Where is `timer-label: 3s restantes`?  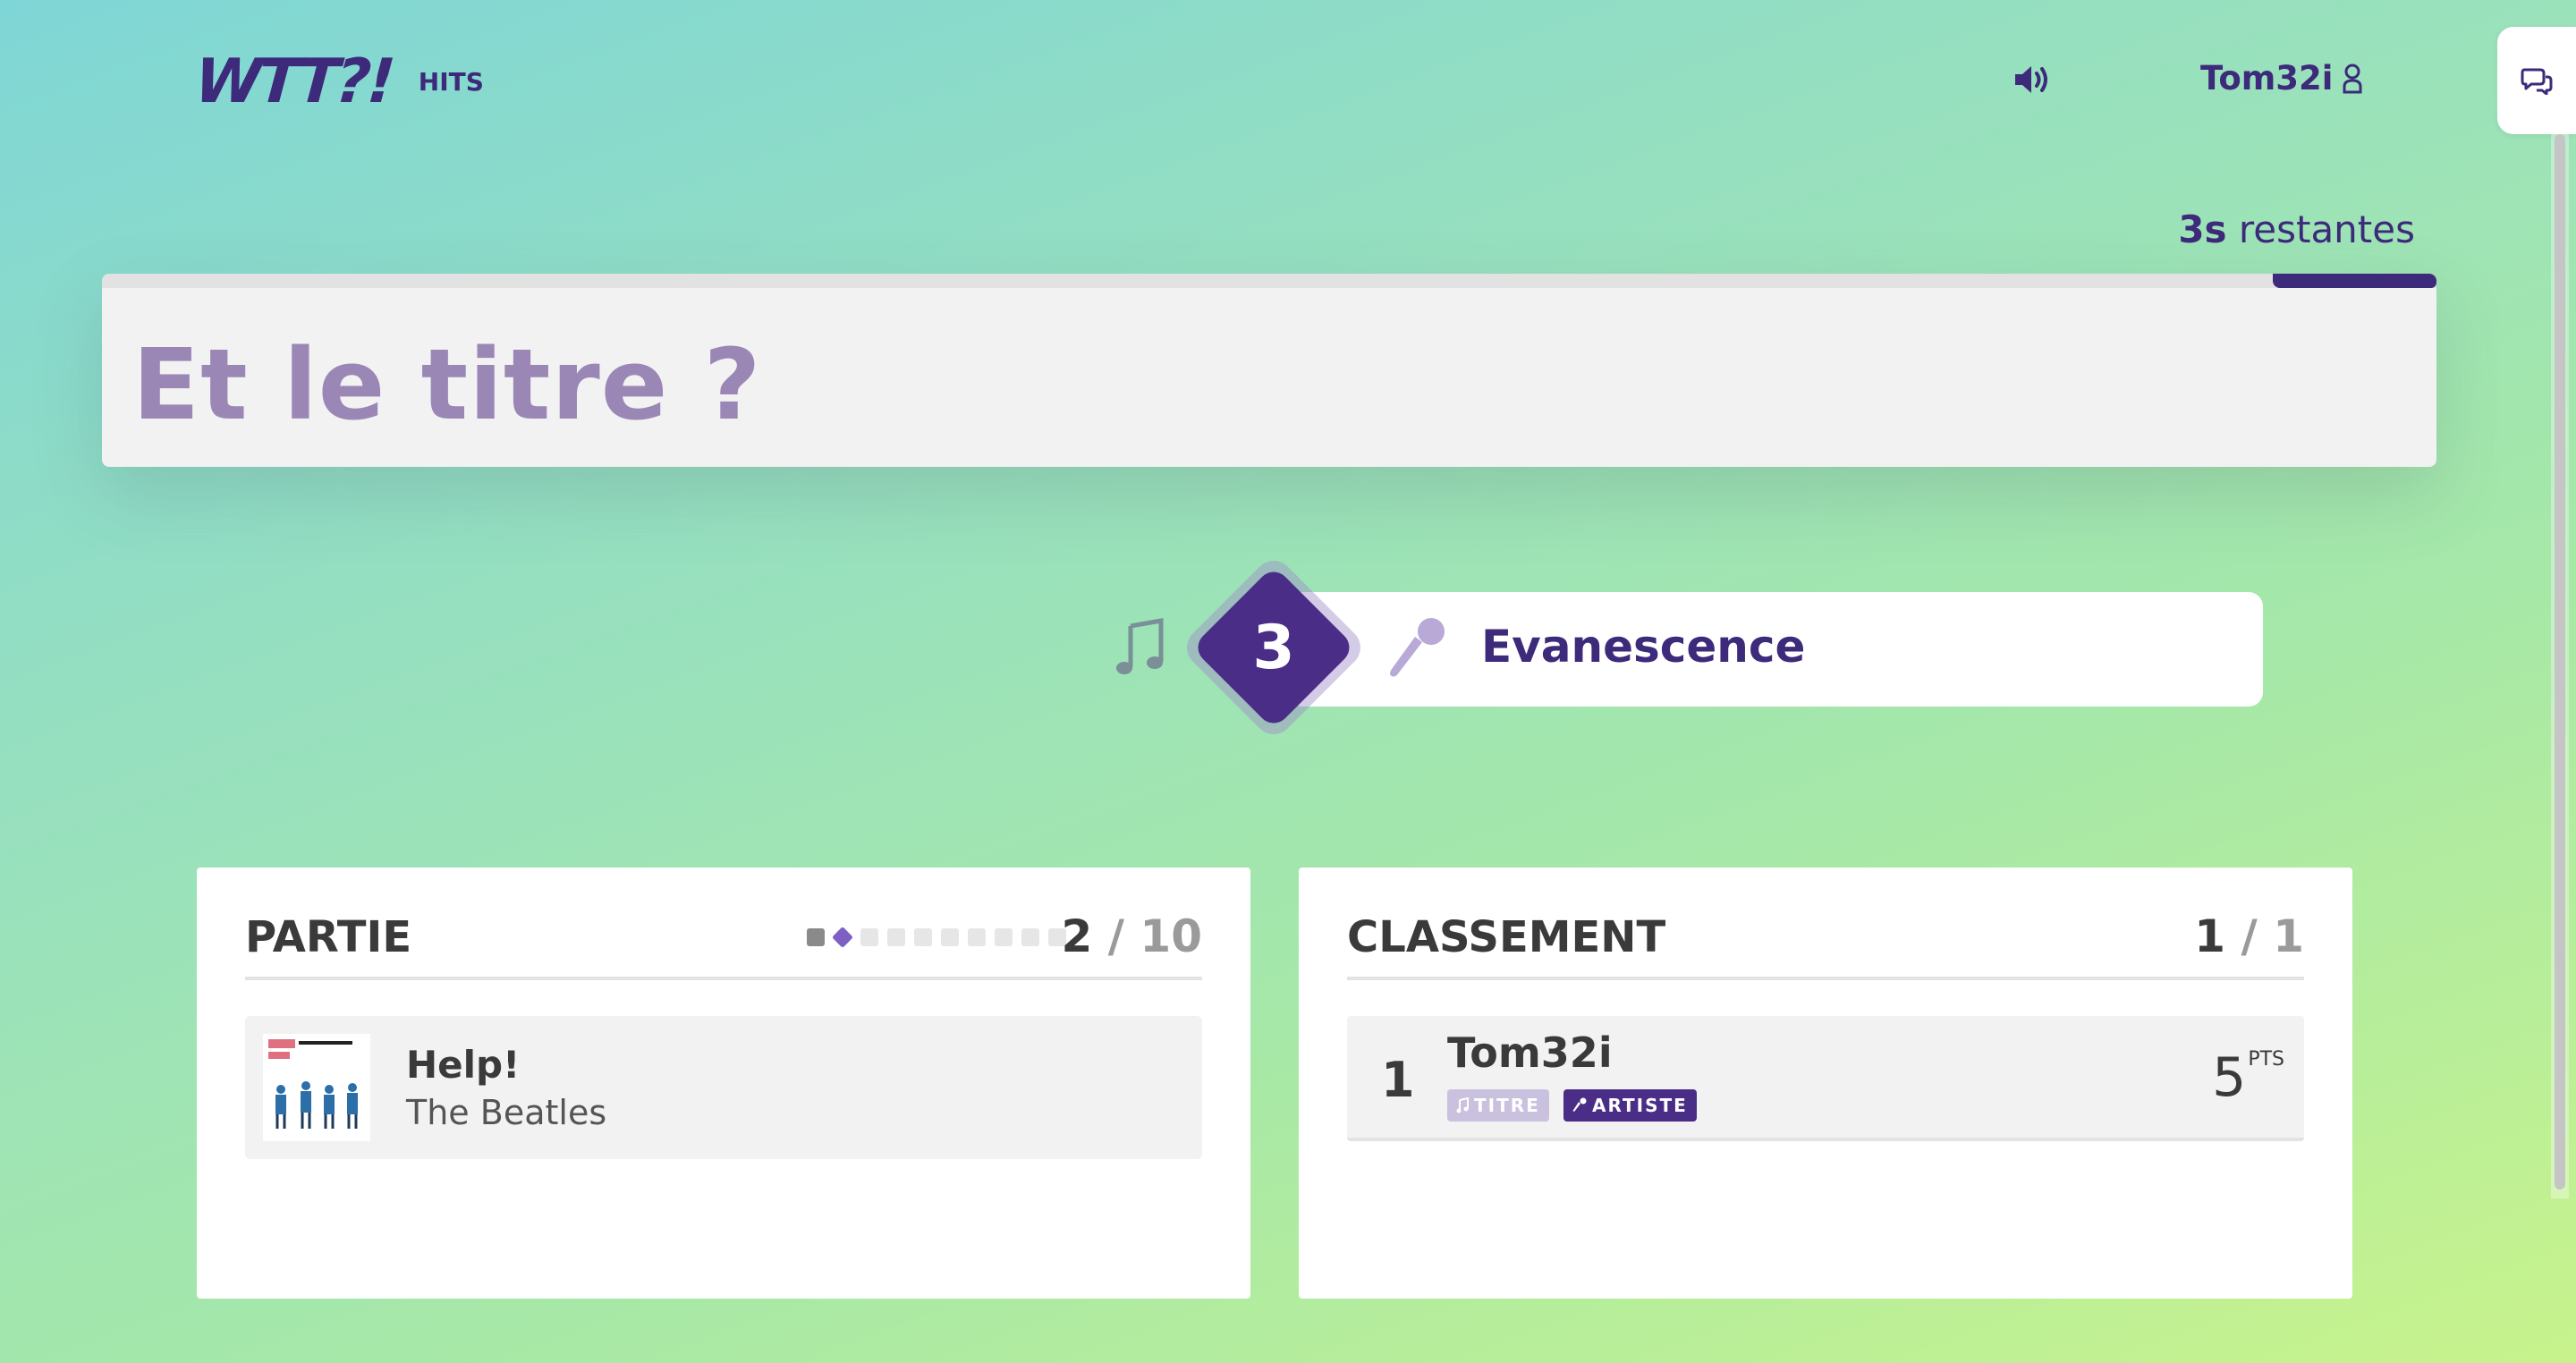 timer-label: 3s restantes is located at coordinates (2290, 229).